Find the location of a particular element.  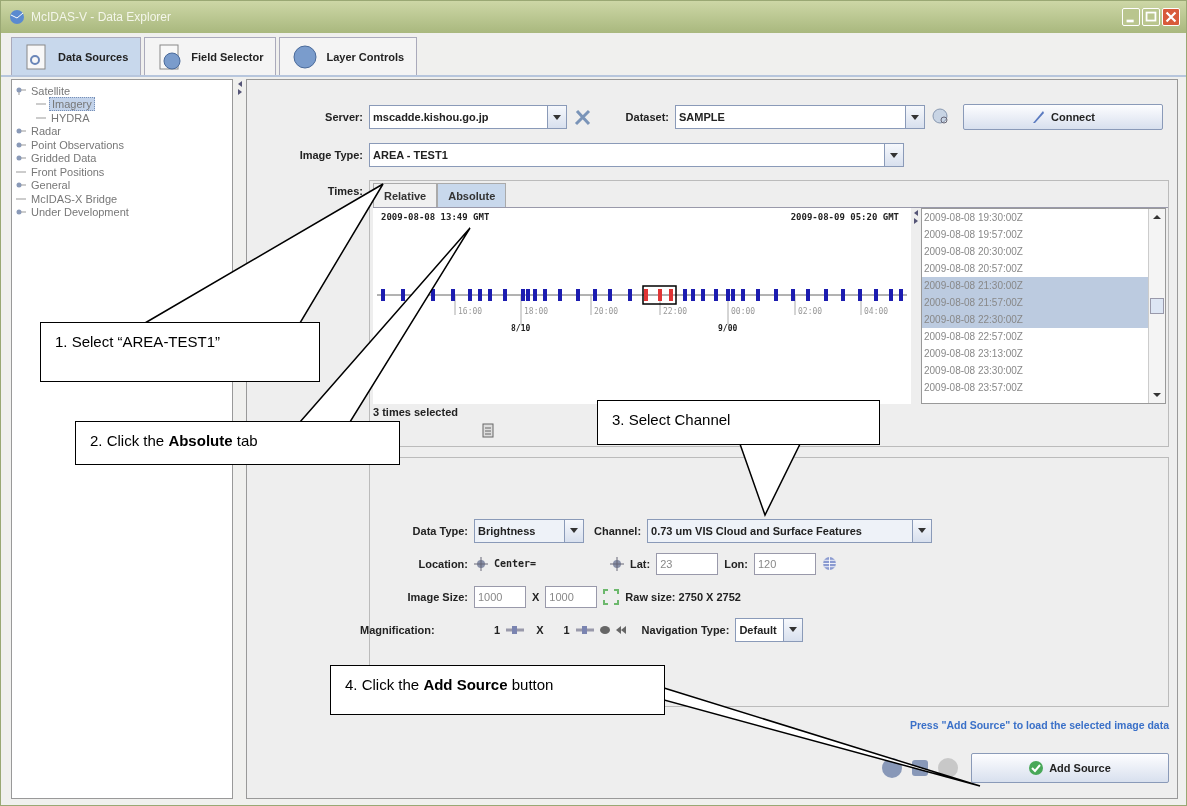

dataset-label: Dataset: is located at coordinates (646, 117).